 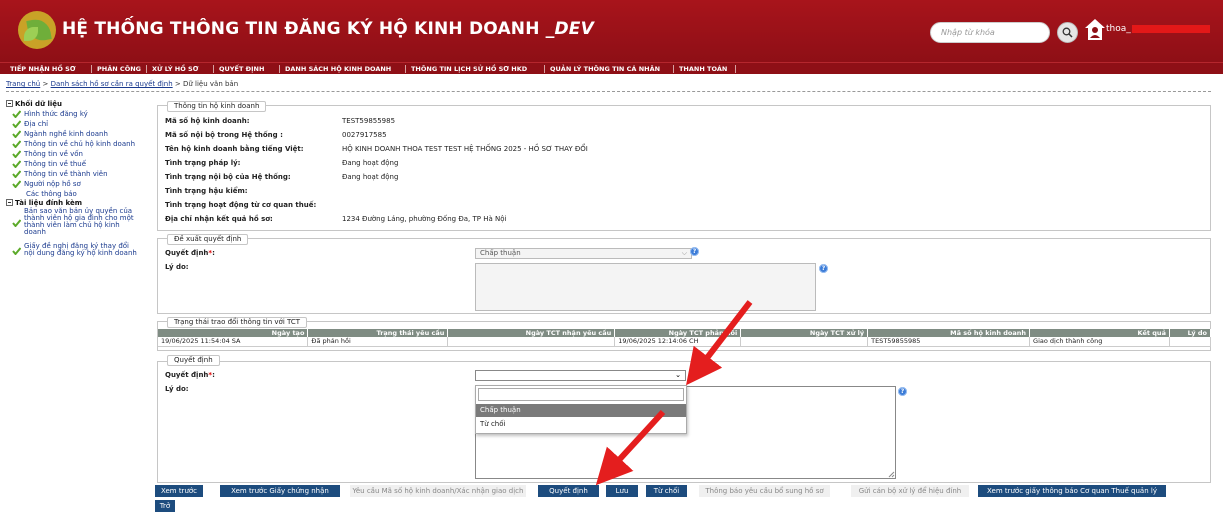 What do you see at coordinates (175, 69) in the screenshot?
I see `menu-item-process: XỬ LÝ HỒ SƠ` at bounding box center [175, 69].